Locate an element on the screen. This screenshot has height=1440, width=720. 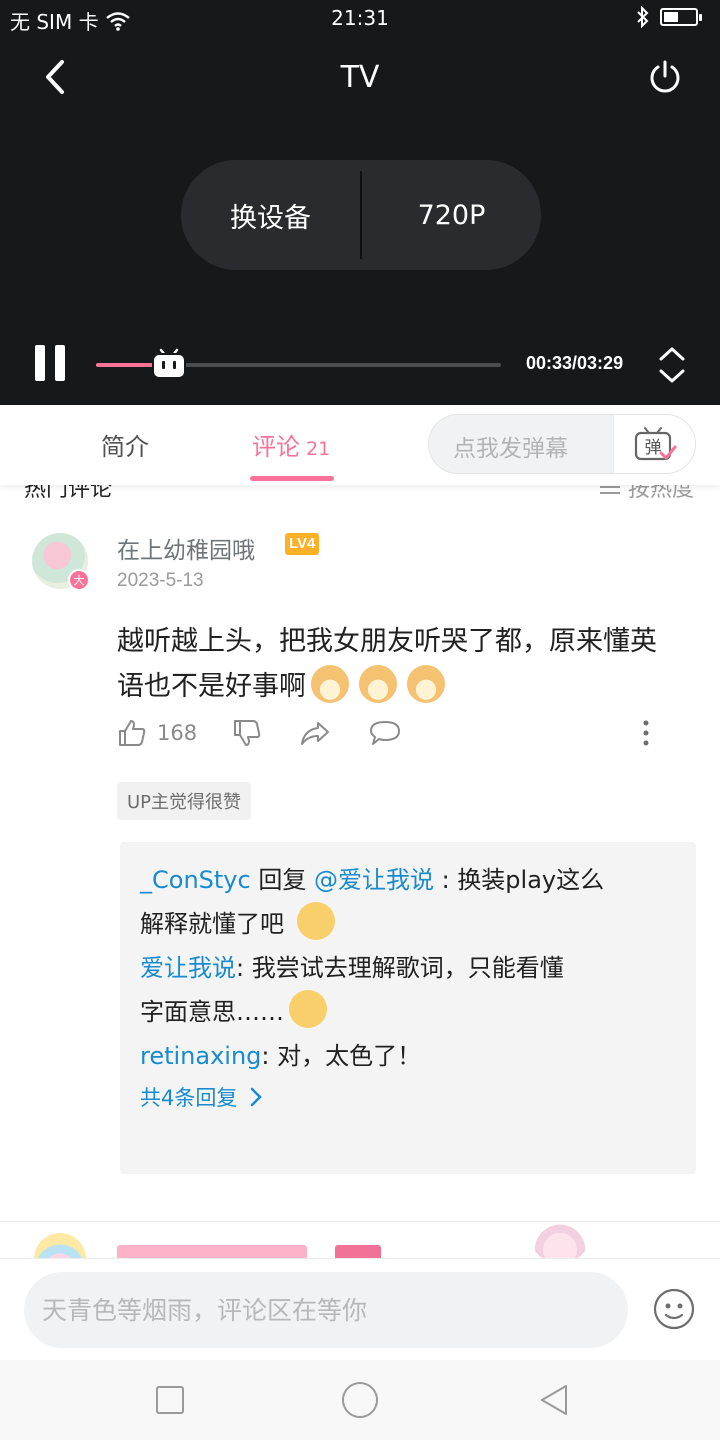
fullscreen-button is located at coordinates (672, 365).